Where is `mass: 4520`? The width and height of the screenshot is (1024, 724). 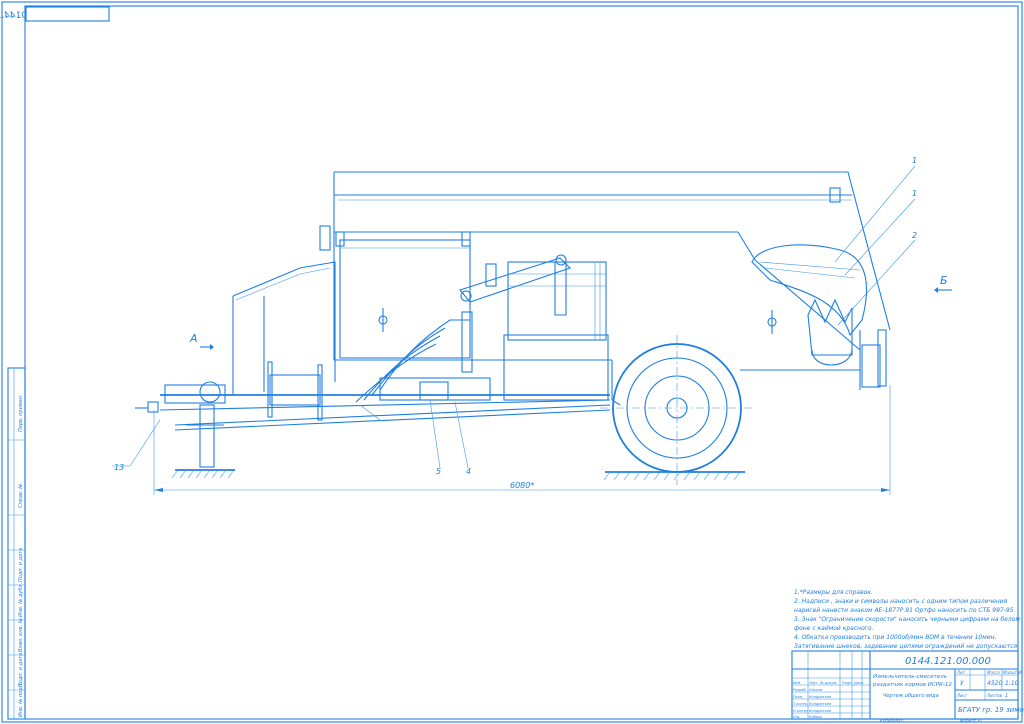
mass: 4520 is located at coordinates (994, 683).